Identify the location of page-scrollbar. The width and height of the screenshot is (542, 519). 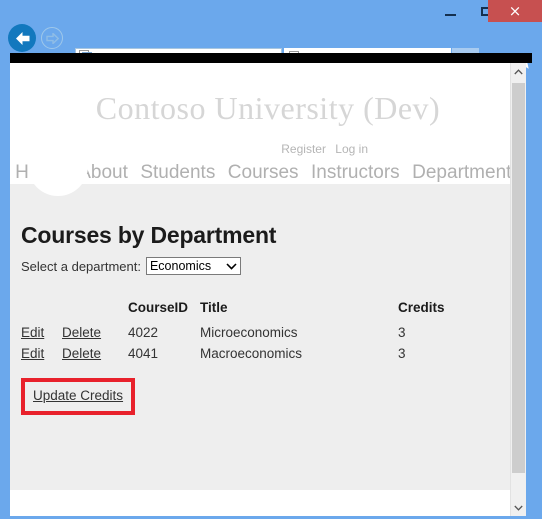
(518, 289).